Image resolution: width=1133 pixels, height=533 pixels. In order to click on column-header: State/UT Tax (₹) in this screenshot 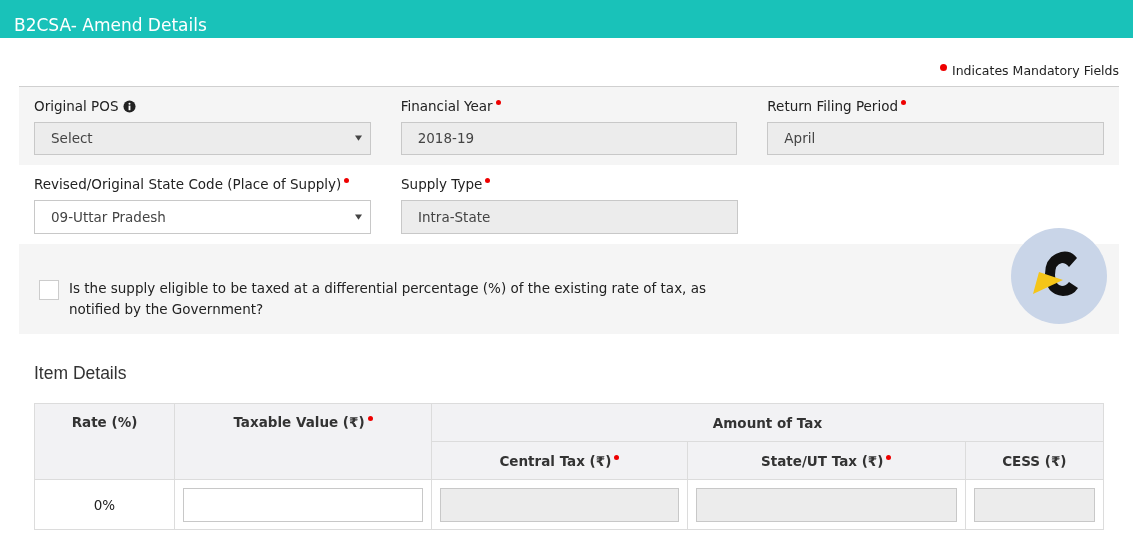, I will do `click(826, 460)`.